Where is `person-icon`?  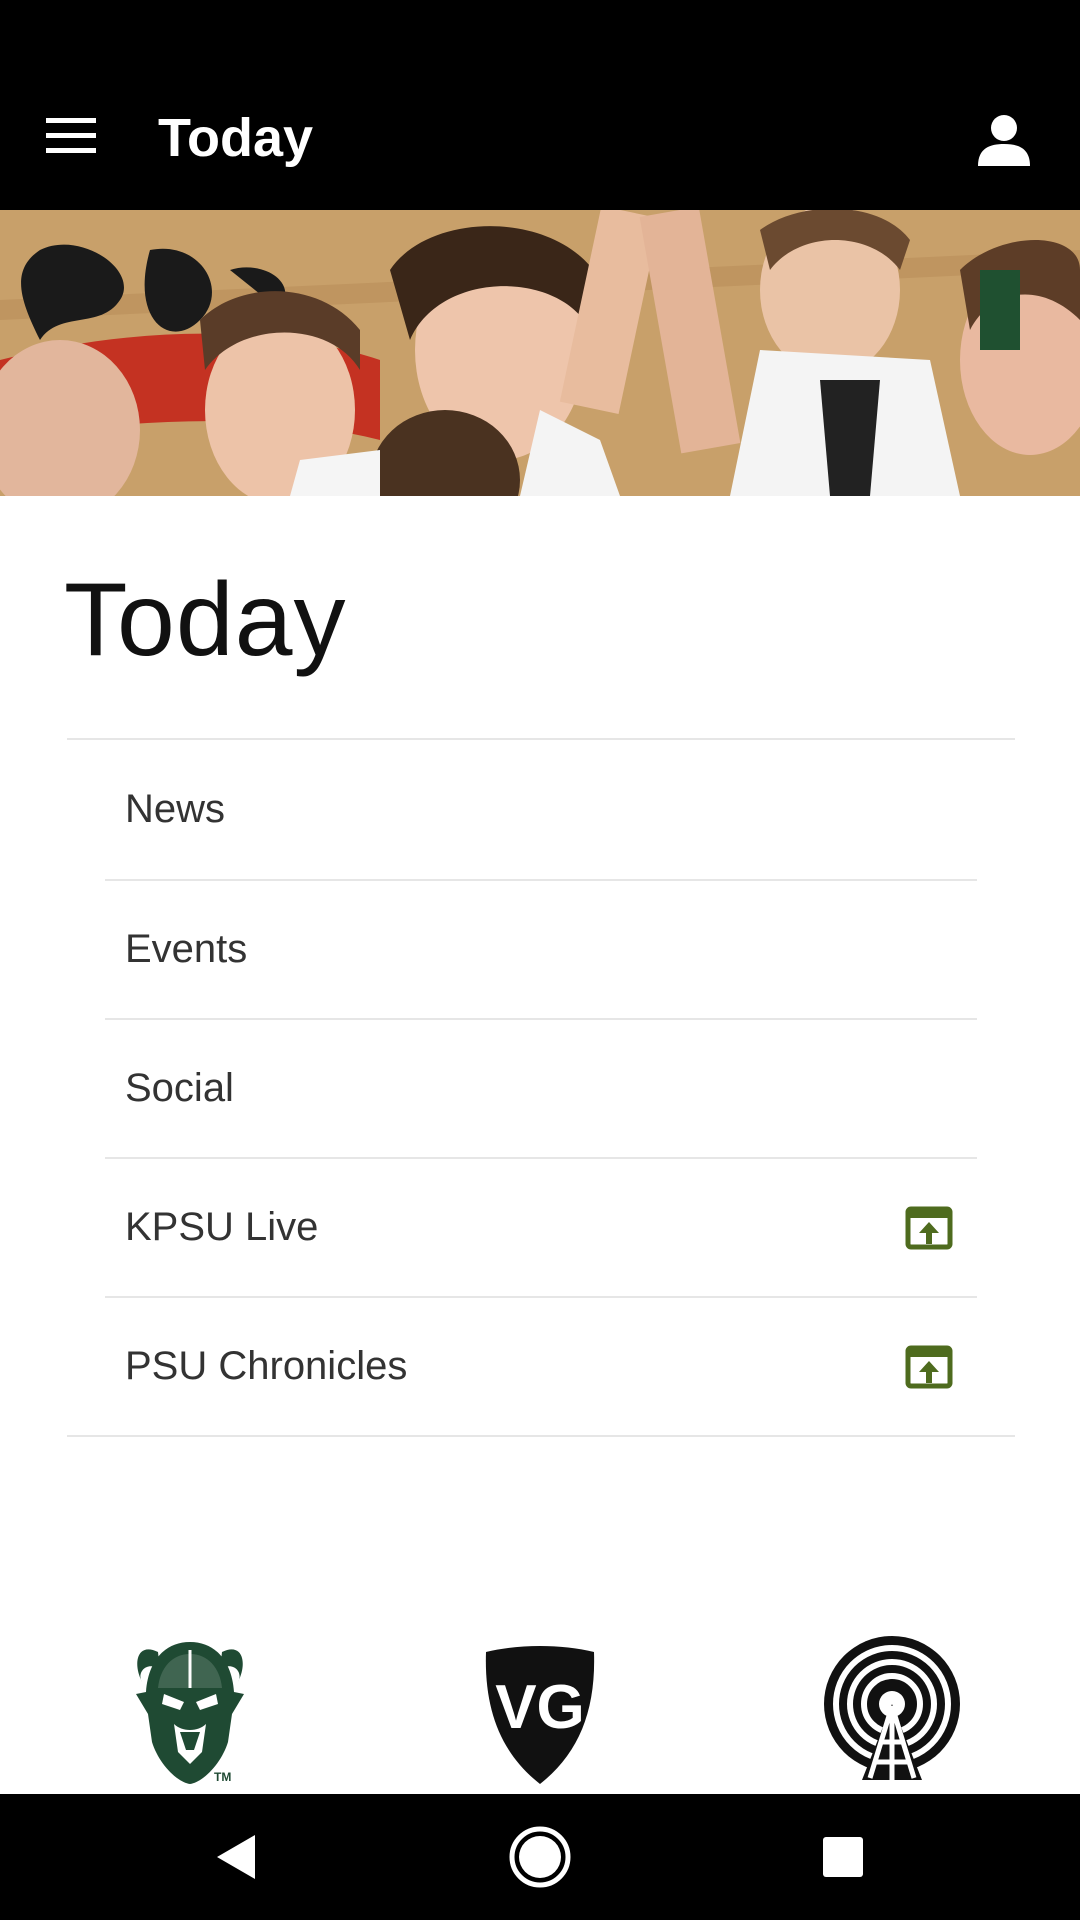
person-icon is located at coordinates (1004, 140).